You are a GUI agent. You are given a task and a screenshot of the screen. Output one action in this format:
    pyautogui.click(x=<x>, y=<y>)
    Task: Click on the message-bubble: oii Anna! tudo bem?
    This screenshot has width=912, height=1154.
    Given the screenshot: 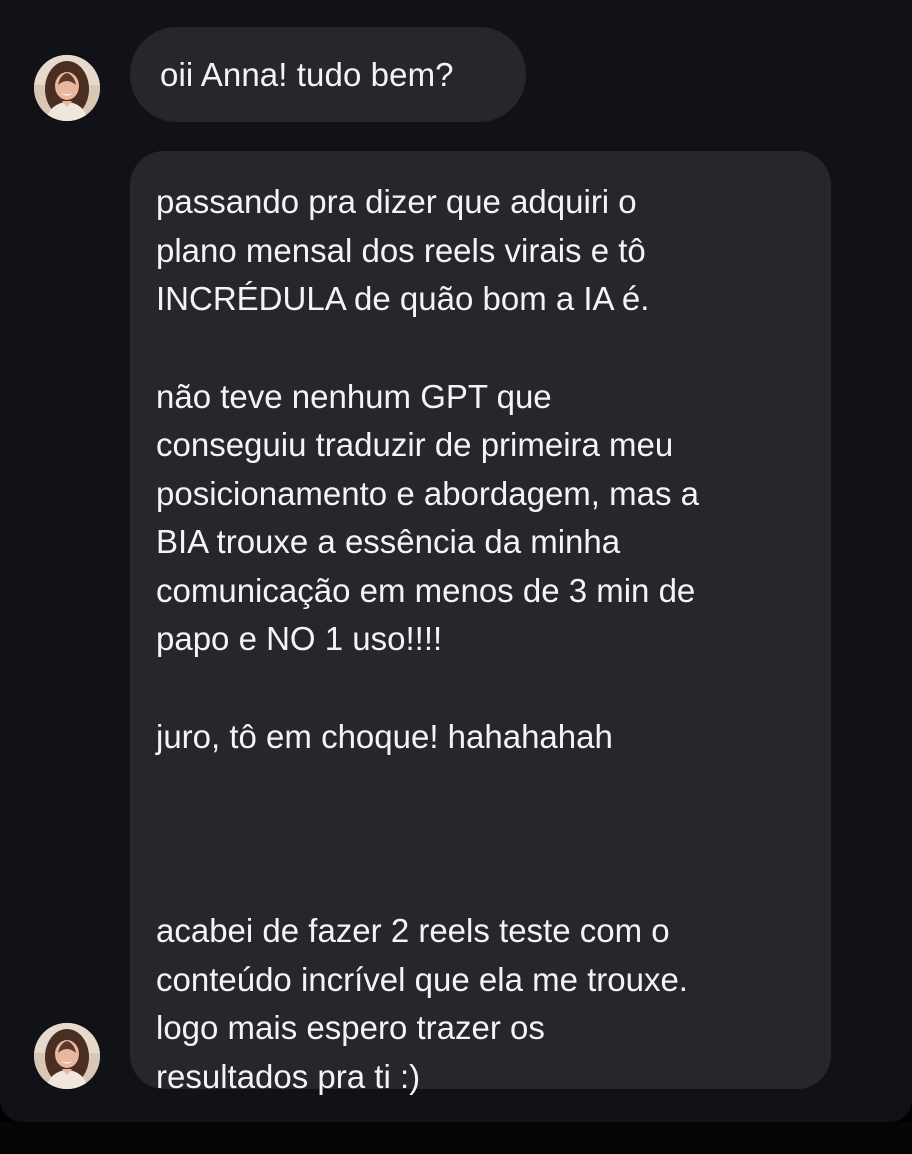 What is the action you would take?
    pyautogui.click(x=328, y=74)
    